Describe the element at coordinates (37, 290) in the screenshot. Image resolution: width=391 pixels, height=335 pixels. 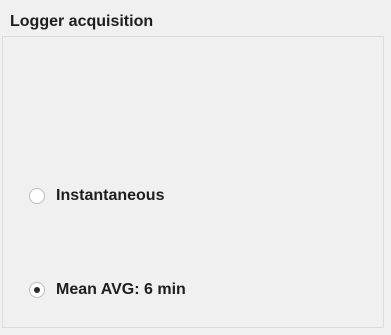
I see `radio-button-selected-icon` at that location.